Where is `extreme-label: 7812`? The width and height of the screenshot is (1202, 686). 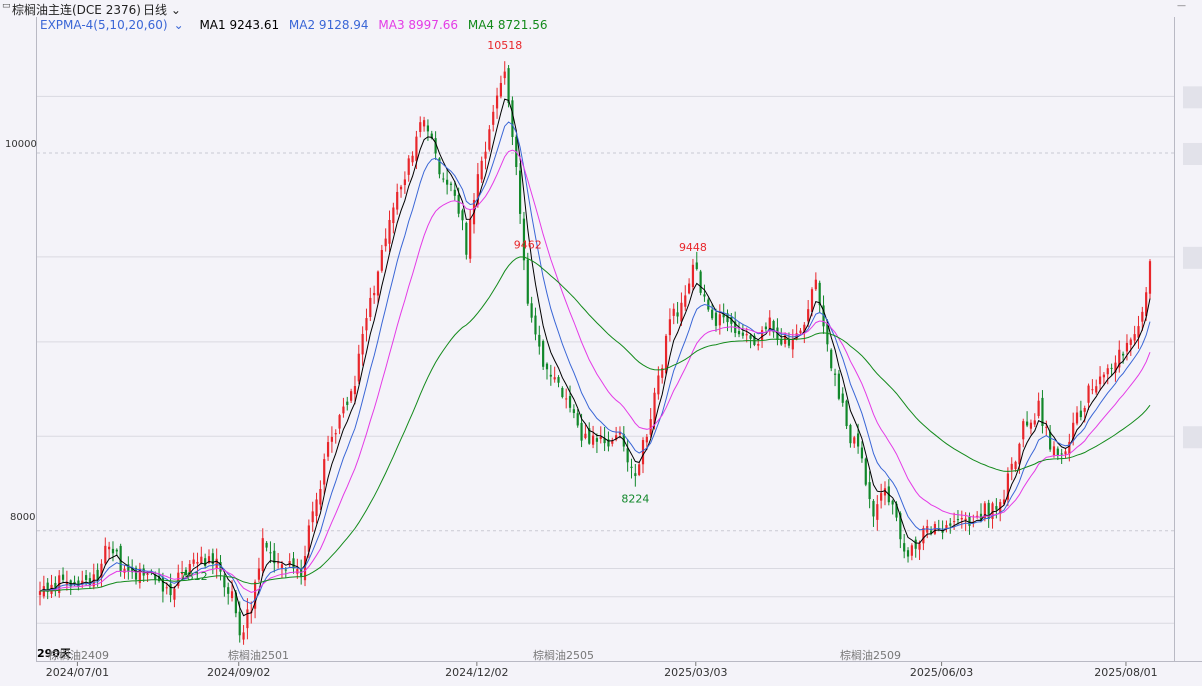
extreme-label: 7812 is located at coordinates (194, 576).